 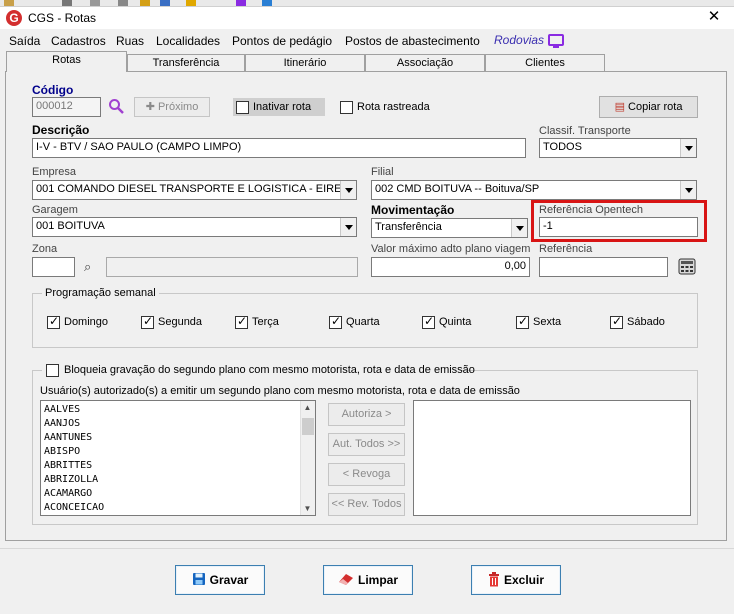 What do you see at coordinates (188, 41) in the screenshot?
I see `menu-localidades: Localidades` at bounding box center [188, 41].